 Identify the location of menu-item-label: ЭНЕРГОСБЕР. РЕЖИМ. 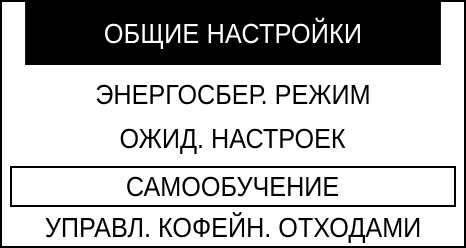
(233, 94).